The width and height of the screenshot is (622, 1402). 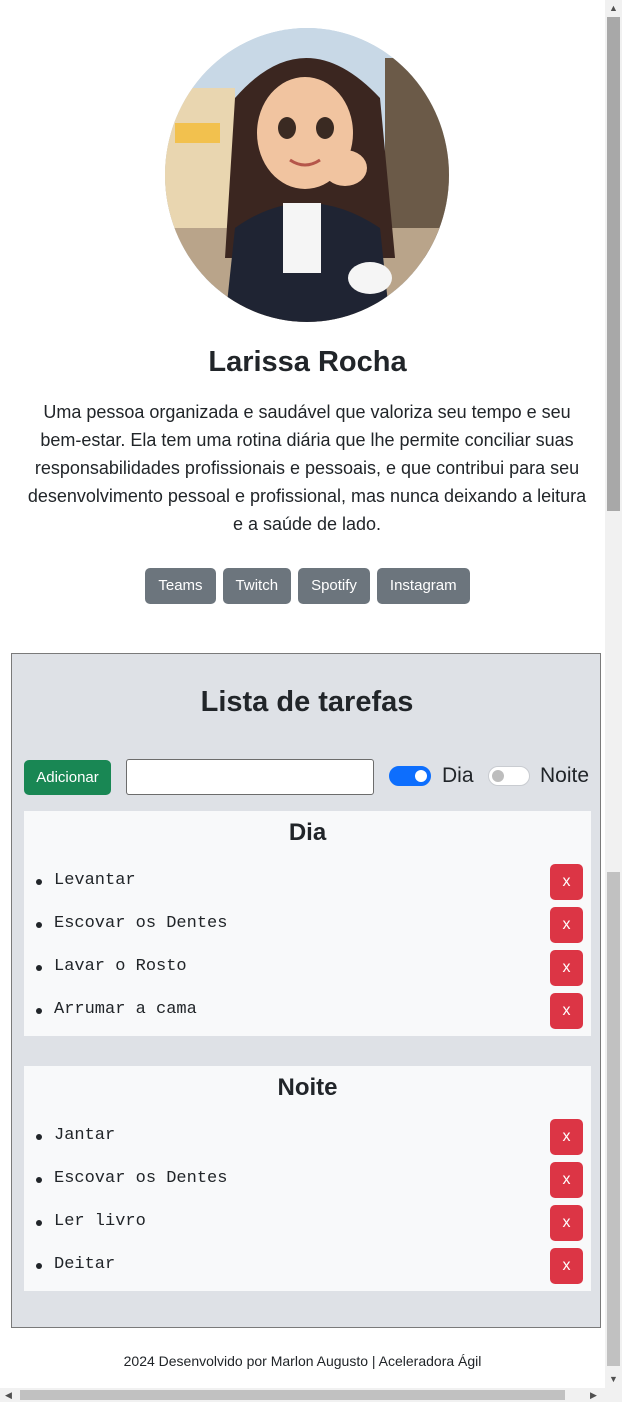 I want to click on day-task-row: Levantar x, so click(x=307, y=885).